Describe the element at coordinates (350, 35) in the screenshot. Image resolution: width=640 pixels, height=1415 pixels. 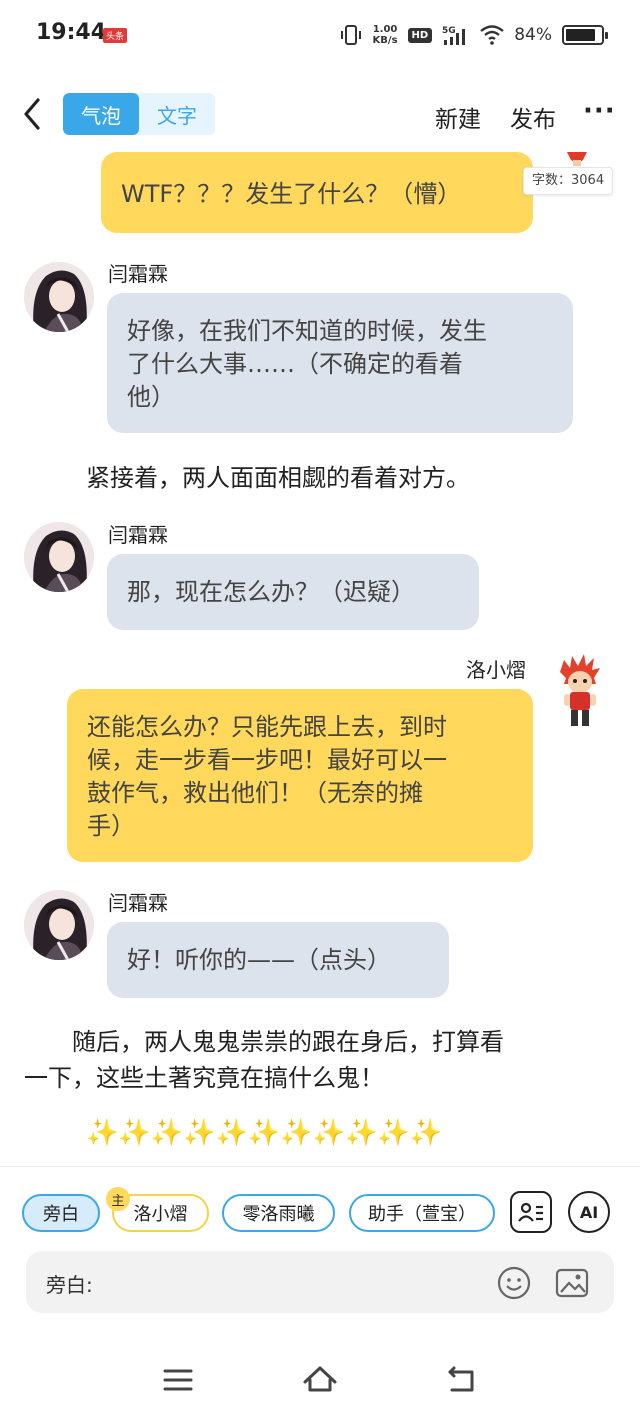
I see `vibrate-icon` at that location.